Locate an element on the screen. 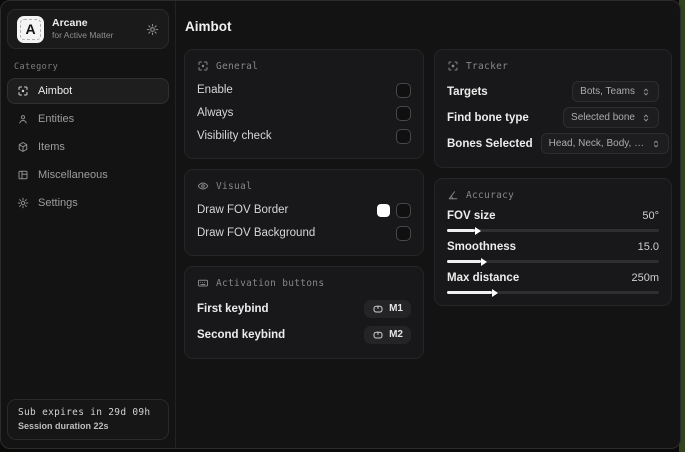  setting-row: Enable is located at coordinates (304, 90).